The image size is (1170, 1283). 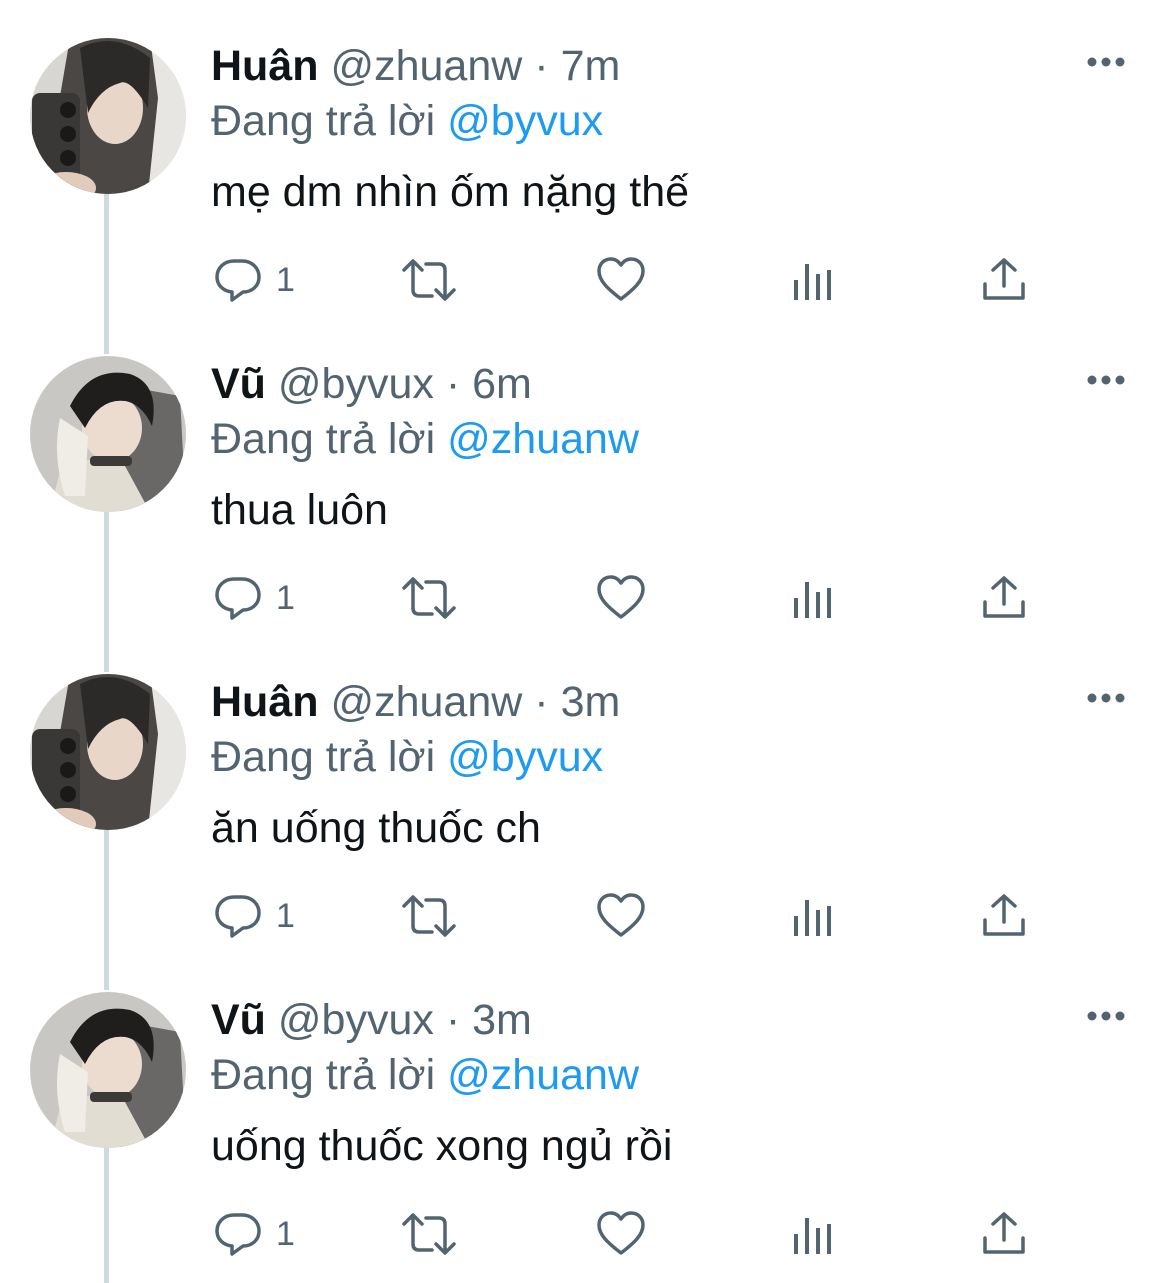 I want to click on tweet-text: thua luôn, so click(x=299, y=510).